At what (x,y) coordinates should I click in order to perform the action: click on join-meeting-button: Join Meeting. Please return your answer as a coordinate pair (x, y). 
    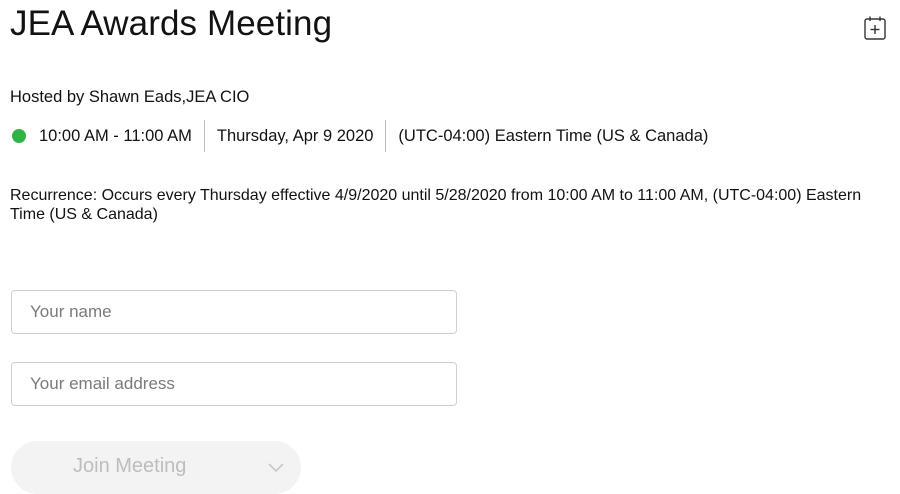
    Looking at the image, I should click on (156, 467).